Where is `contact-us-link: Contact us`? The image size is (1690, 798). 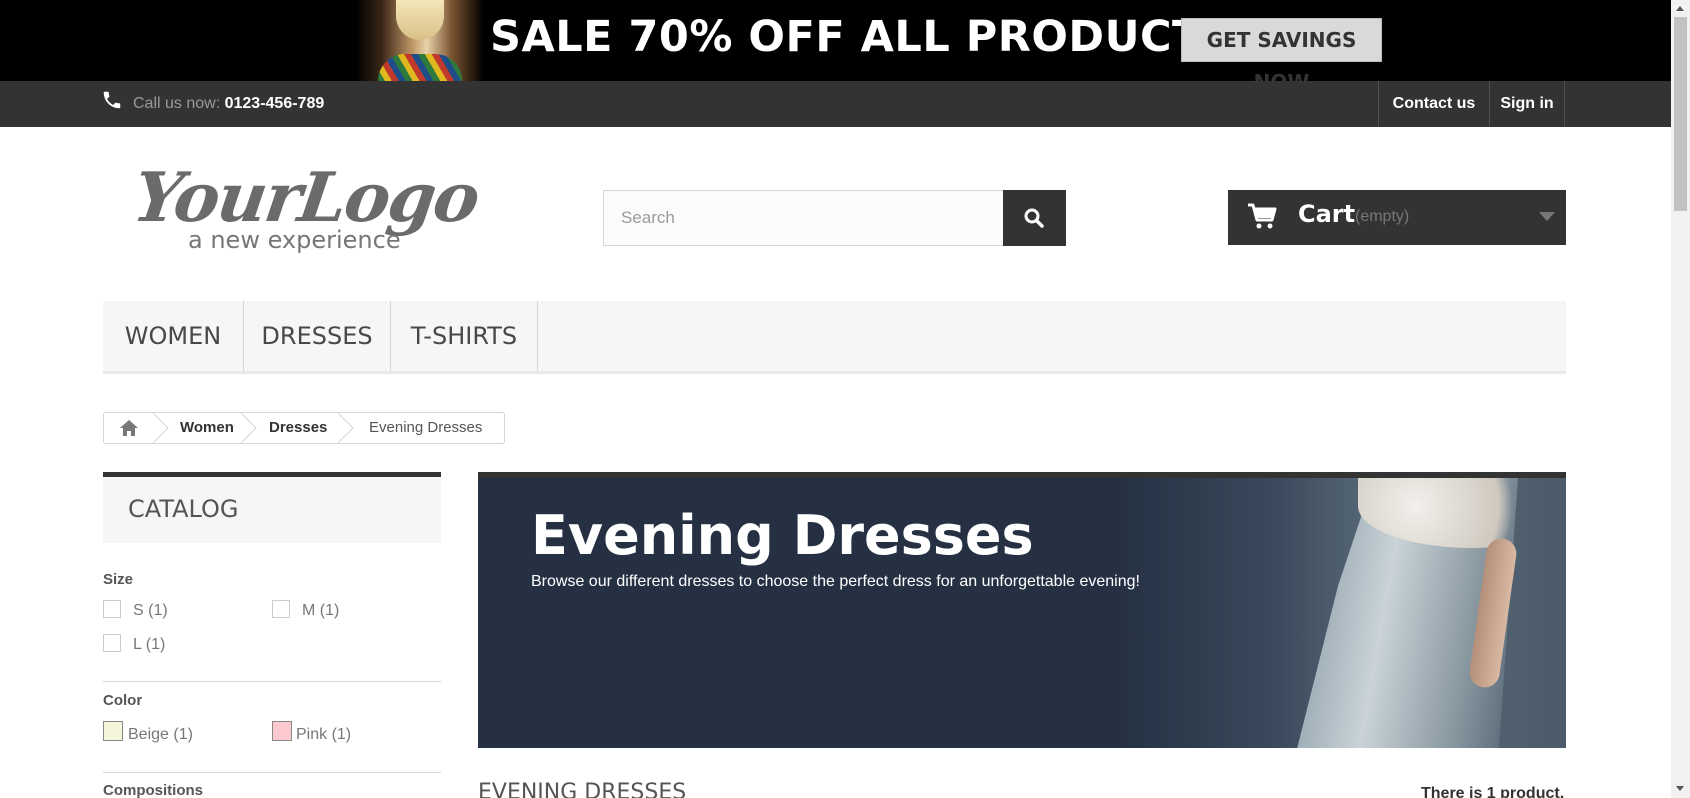 contact-us-link: Contact us is located at coordinates (1433, 104).